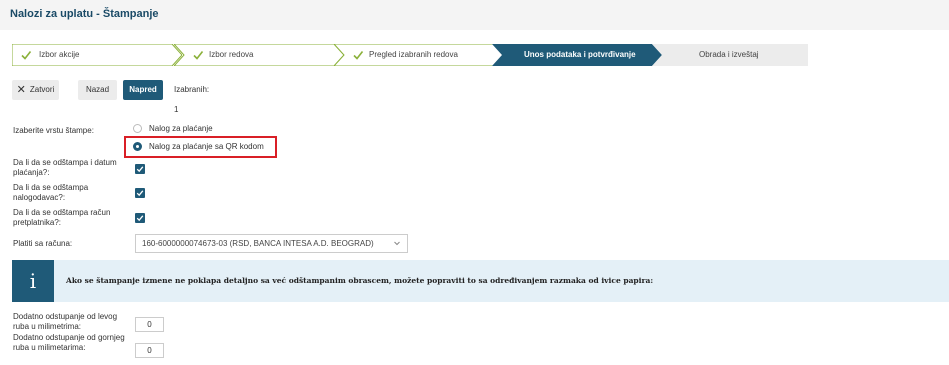 This screenshot has height=365, width=949. I want to click on print-payer-label: Da li da se odštampa nalogodavac?:, so click(51, 192).